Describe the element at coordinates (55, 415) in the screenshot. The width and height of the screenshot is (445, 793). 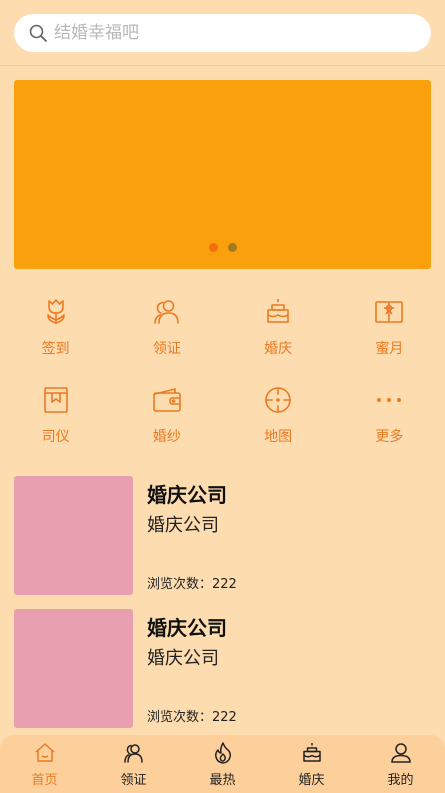
I see `category-host: 司仪` at that location.